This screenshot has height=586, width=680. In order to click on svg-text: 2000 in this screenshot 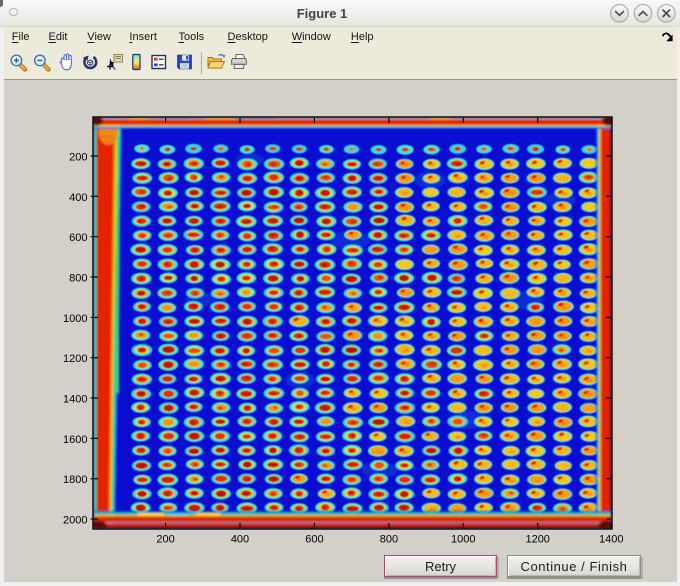, I will do `click(75, 521)`.